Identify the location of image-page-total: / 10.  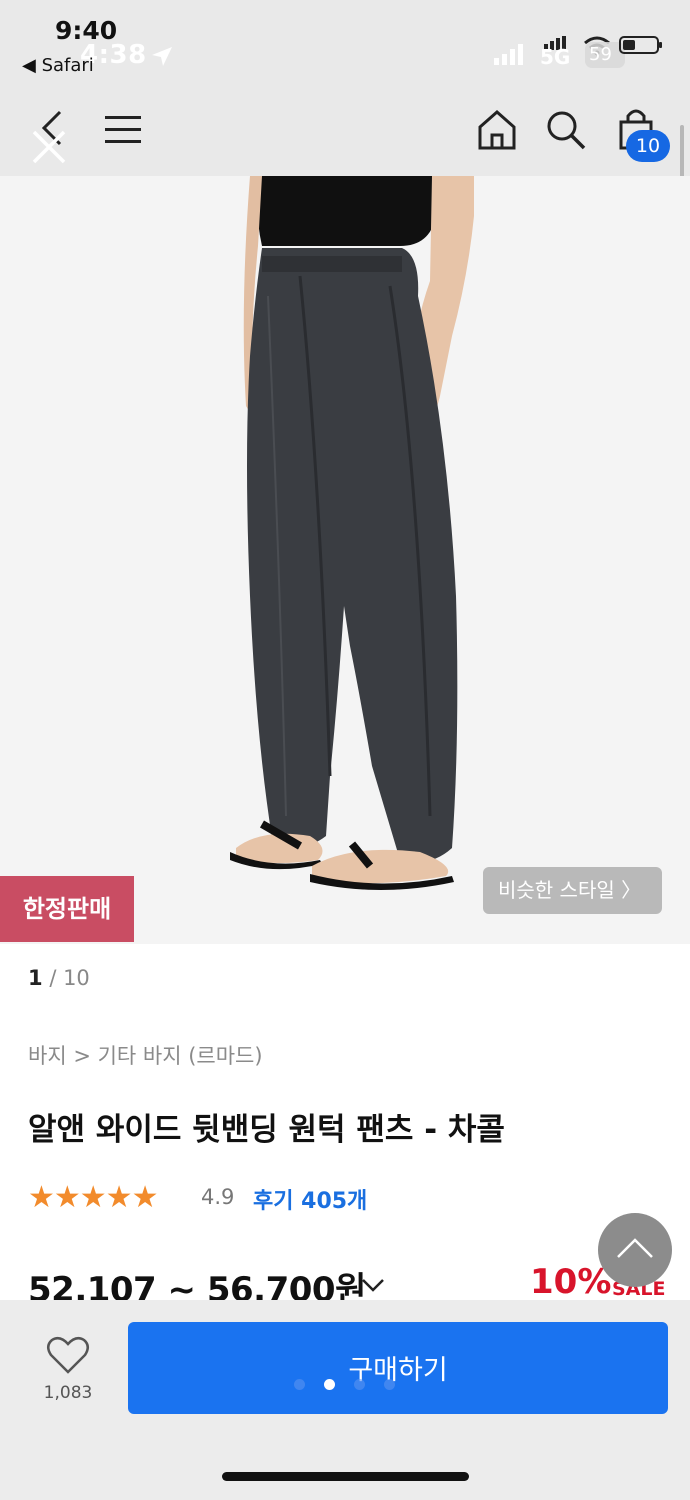
(69, 978).